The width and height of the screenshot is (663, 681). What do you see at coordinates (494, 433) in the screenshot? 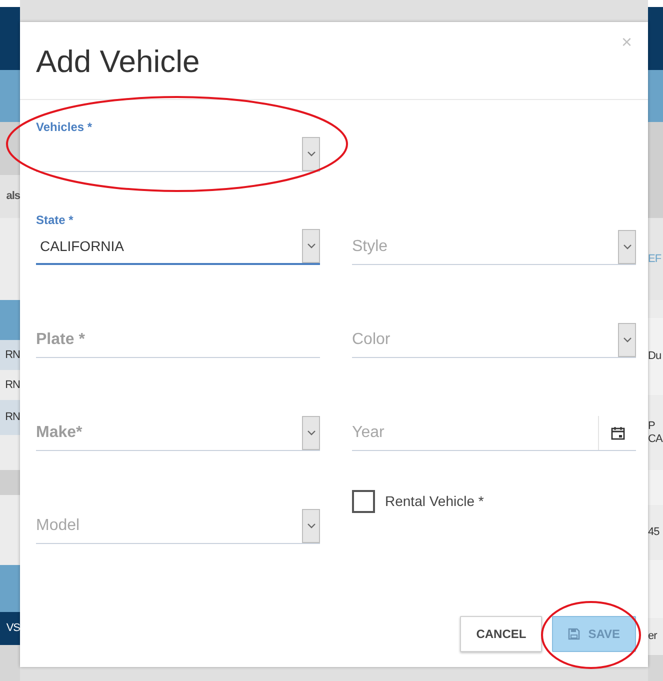
I see `date-field: Year` at bounding box center [494, 433].